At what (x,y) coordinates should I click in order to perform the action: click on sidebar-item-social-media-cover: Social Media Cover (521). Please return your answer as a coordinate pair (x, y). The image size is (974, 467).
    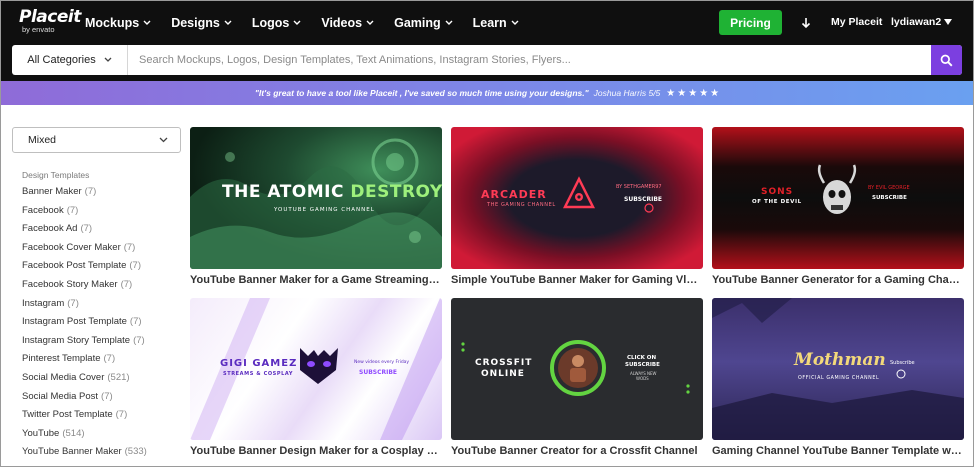
    Looking at the image, I should click on (102, 378).